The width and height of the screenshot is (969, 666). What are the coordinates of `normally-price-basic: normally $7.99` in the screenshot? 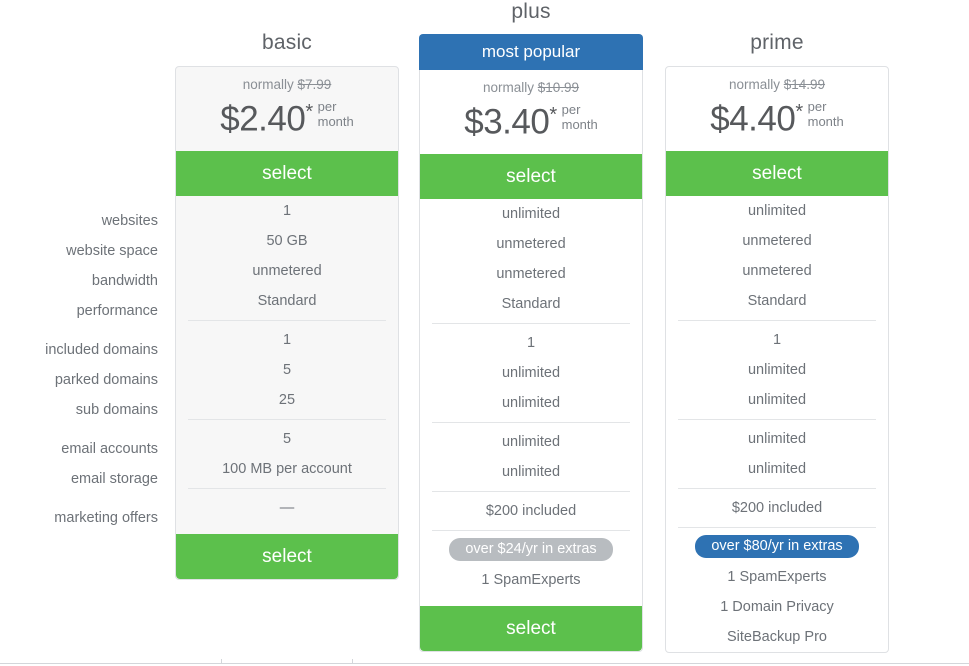 It's located at (287, 84).